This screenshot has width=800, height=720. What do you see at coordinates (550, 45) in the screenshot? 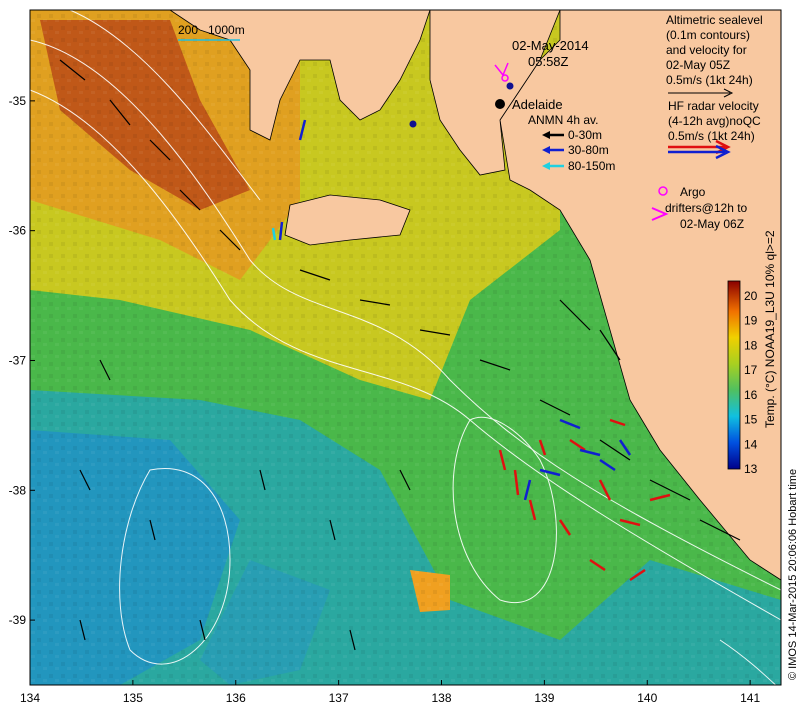
I see `map-date: 02-May-2014` at bounding box center [550, 45].